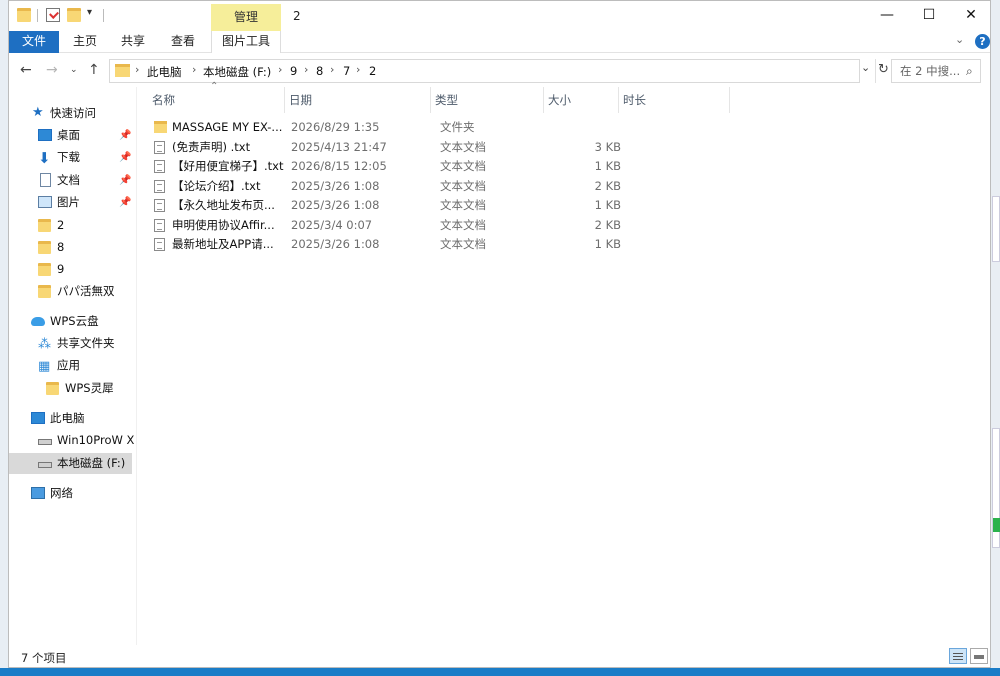  What do you see at coordinates (300, 100) in the screenshot?
I see `column-header-label: 日期` at bounding box center [300, 100].